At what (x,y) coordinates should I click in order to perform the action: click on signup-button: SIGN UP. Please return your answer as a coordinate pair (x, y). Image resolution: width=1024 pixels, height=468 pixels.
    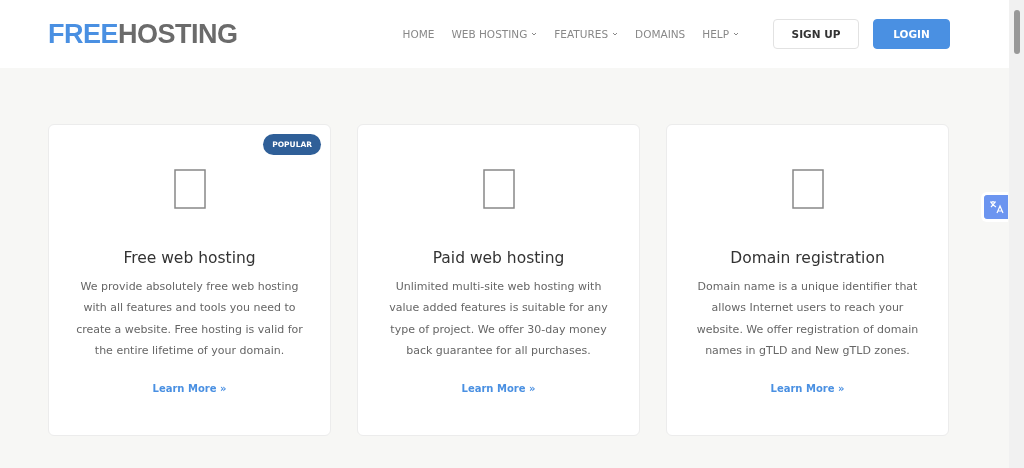
    Looking at the image, I should click on (816, 34).